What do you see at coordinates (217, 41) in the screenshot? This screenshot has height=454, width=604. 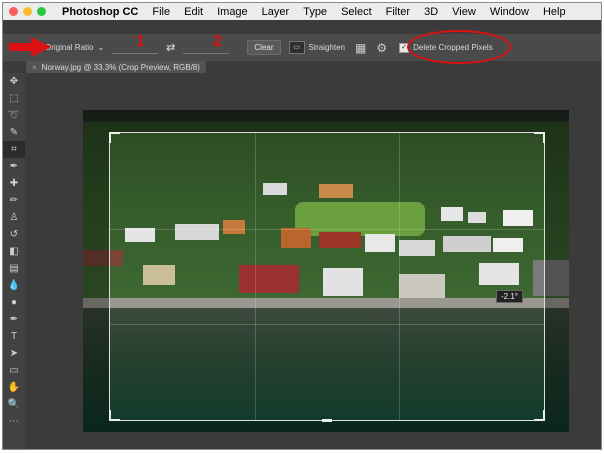 I see `annotation-number-2: 2` at bounding box center [217, 41].